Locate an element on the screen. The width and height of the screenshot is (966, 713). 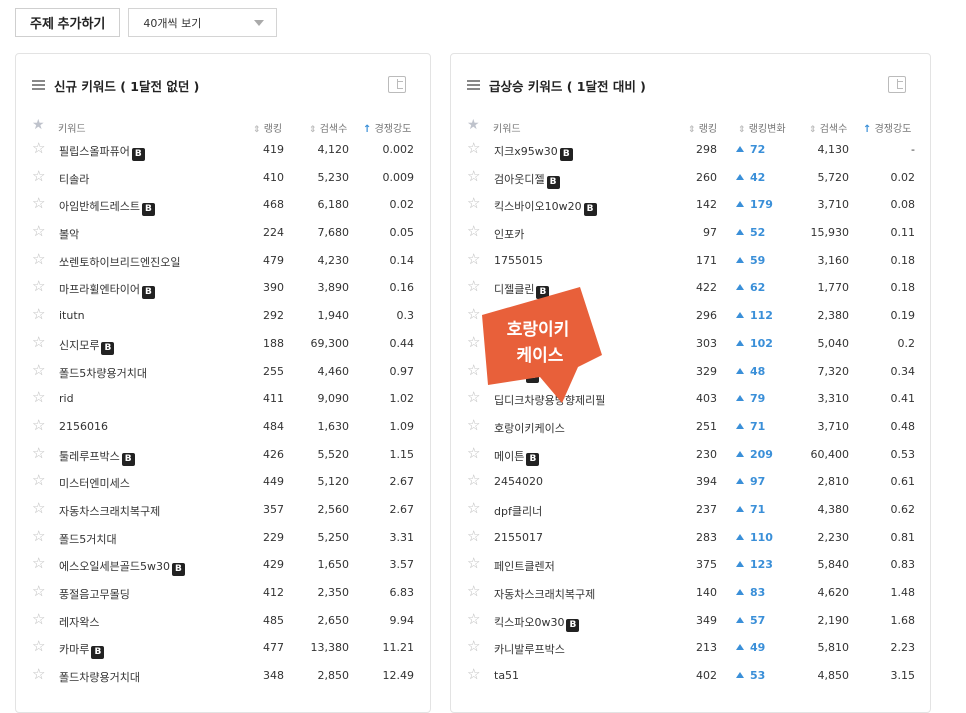
table-row: ☆ 카니발루프박스 213 49 5,810 2.23 is located at coordinates (690, 648).